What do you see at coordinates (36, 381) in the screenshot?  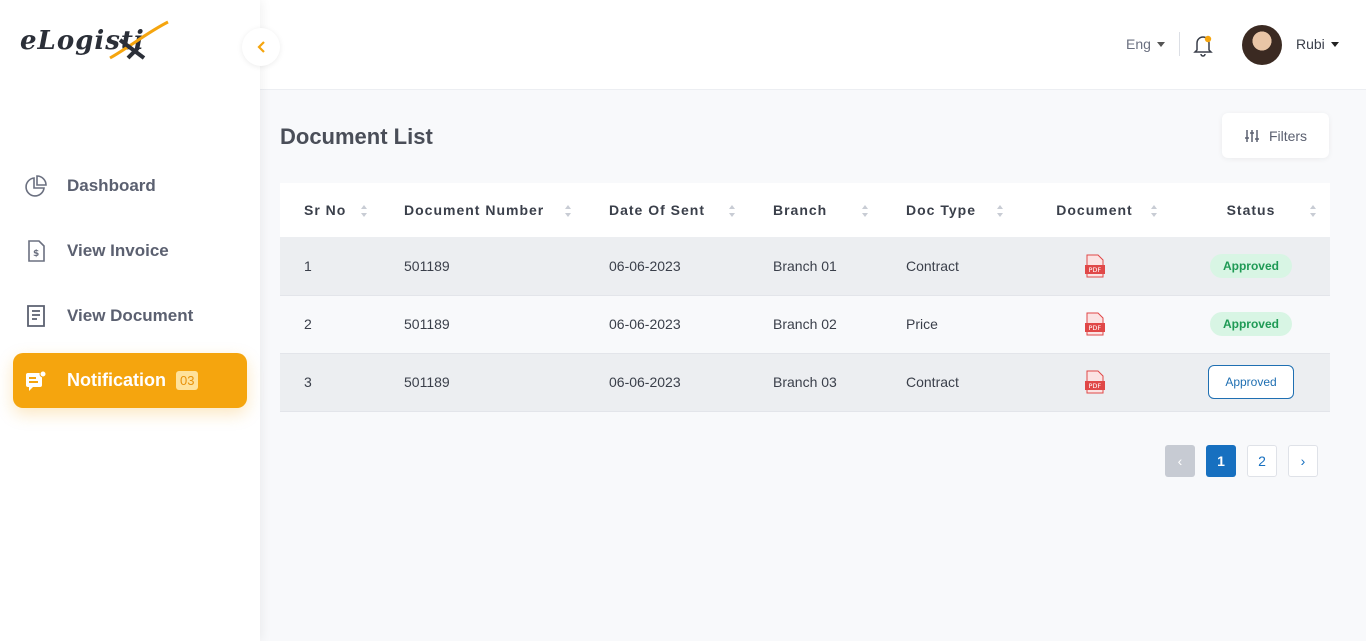 I see `notification-icon` at bounding box center [36, 381].